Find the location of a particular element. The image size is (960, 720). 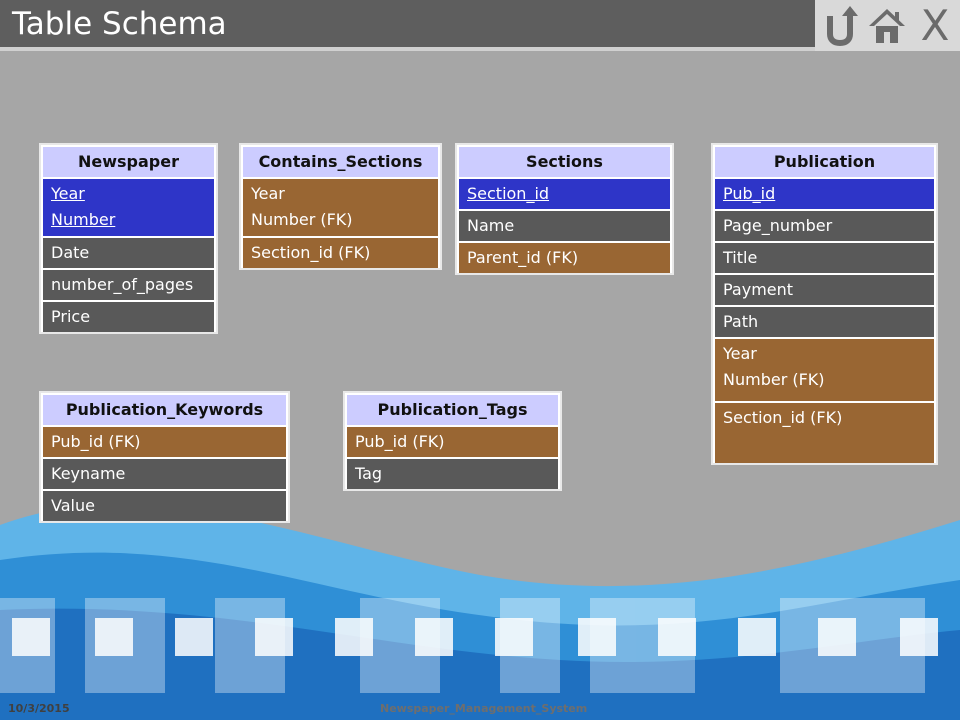

field-name: Name is located at coordinates (564, 226).